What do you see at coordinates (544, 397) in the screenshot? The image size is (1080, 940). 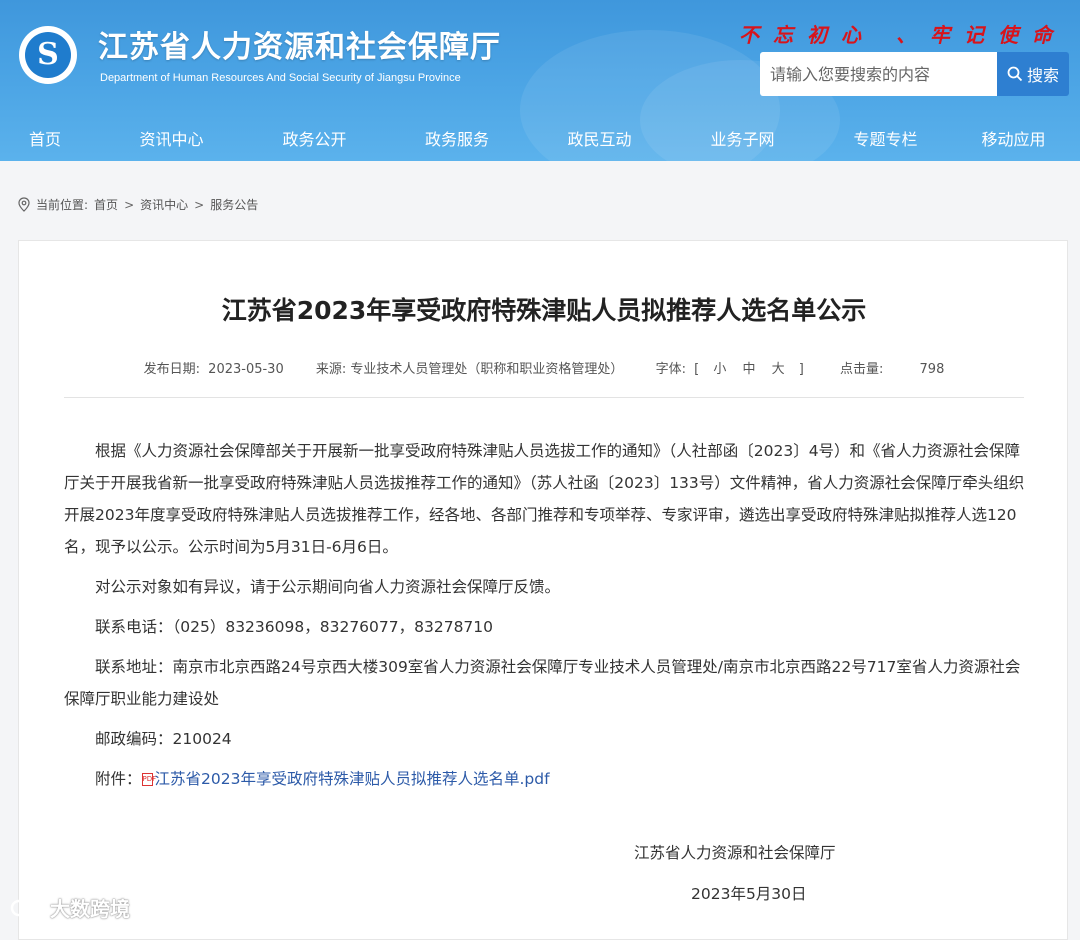 I see `title-divider` at bounding box center [544, 397].